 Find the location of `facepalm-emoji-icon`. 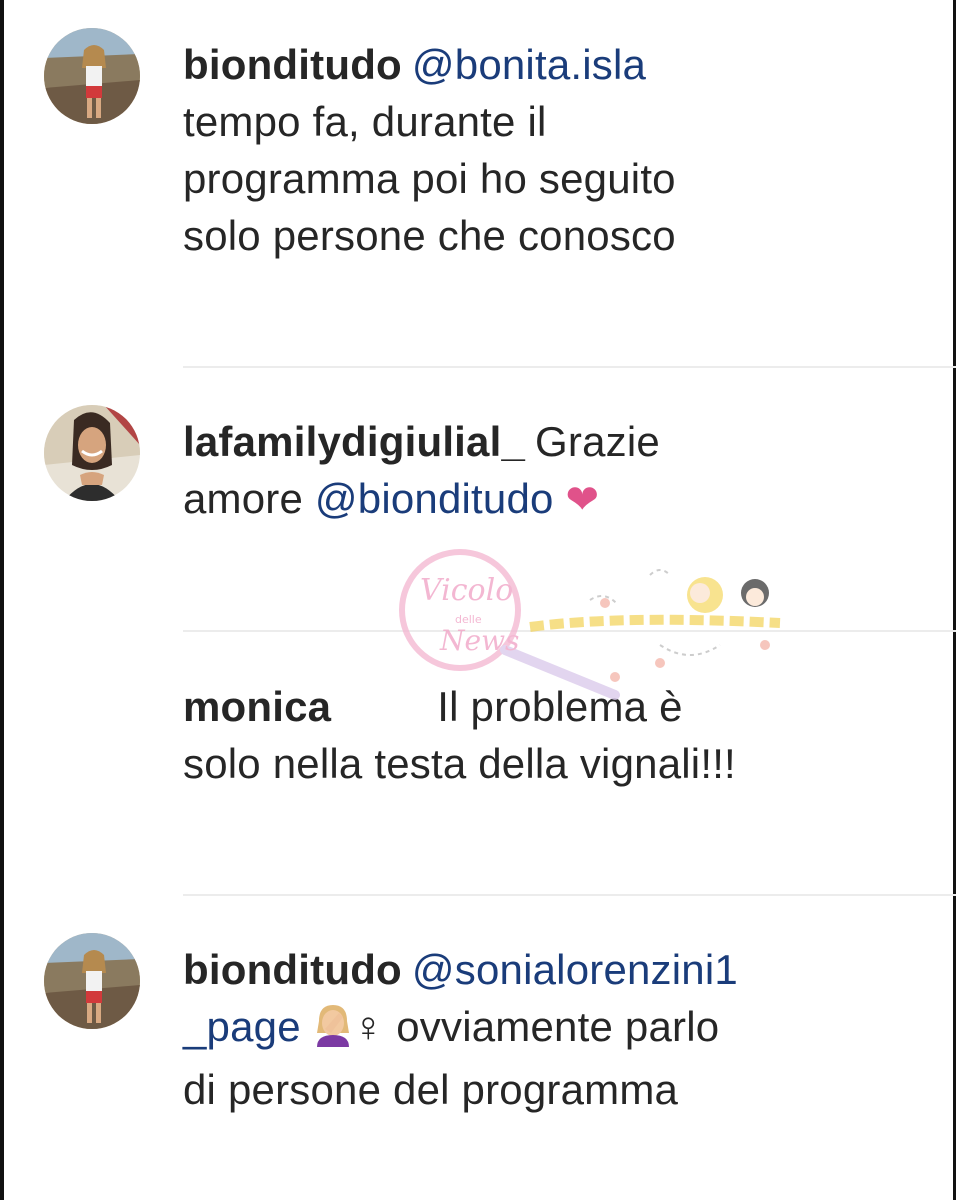

facepalm-emoji-icon is located at coordinates (333, 1032).